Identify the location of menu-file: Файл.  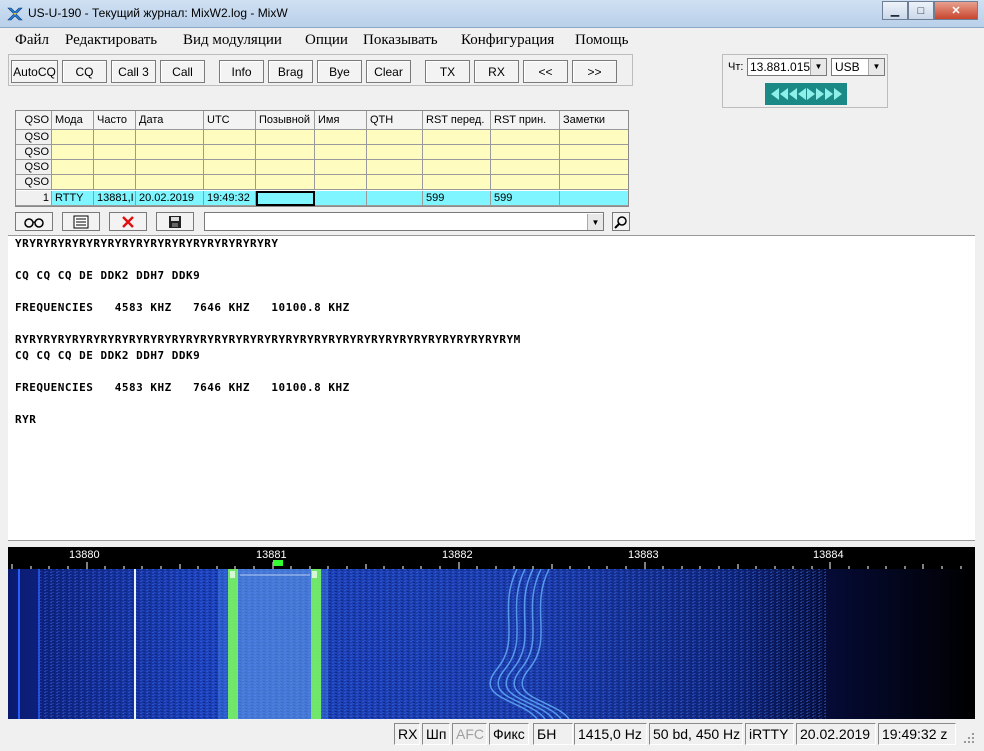
(32, 40).